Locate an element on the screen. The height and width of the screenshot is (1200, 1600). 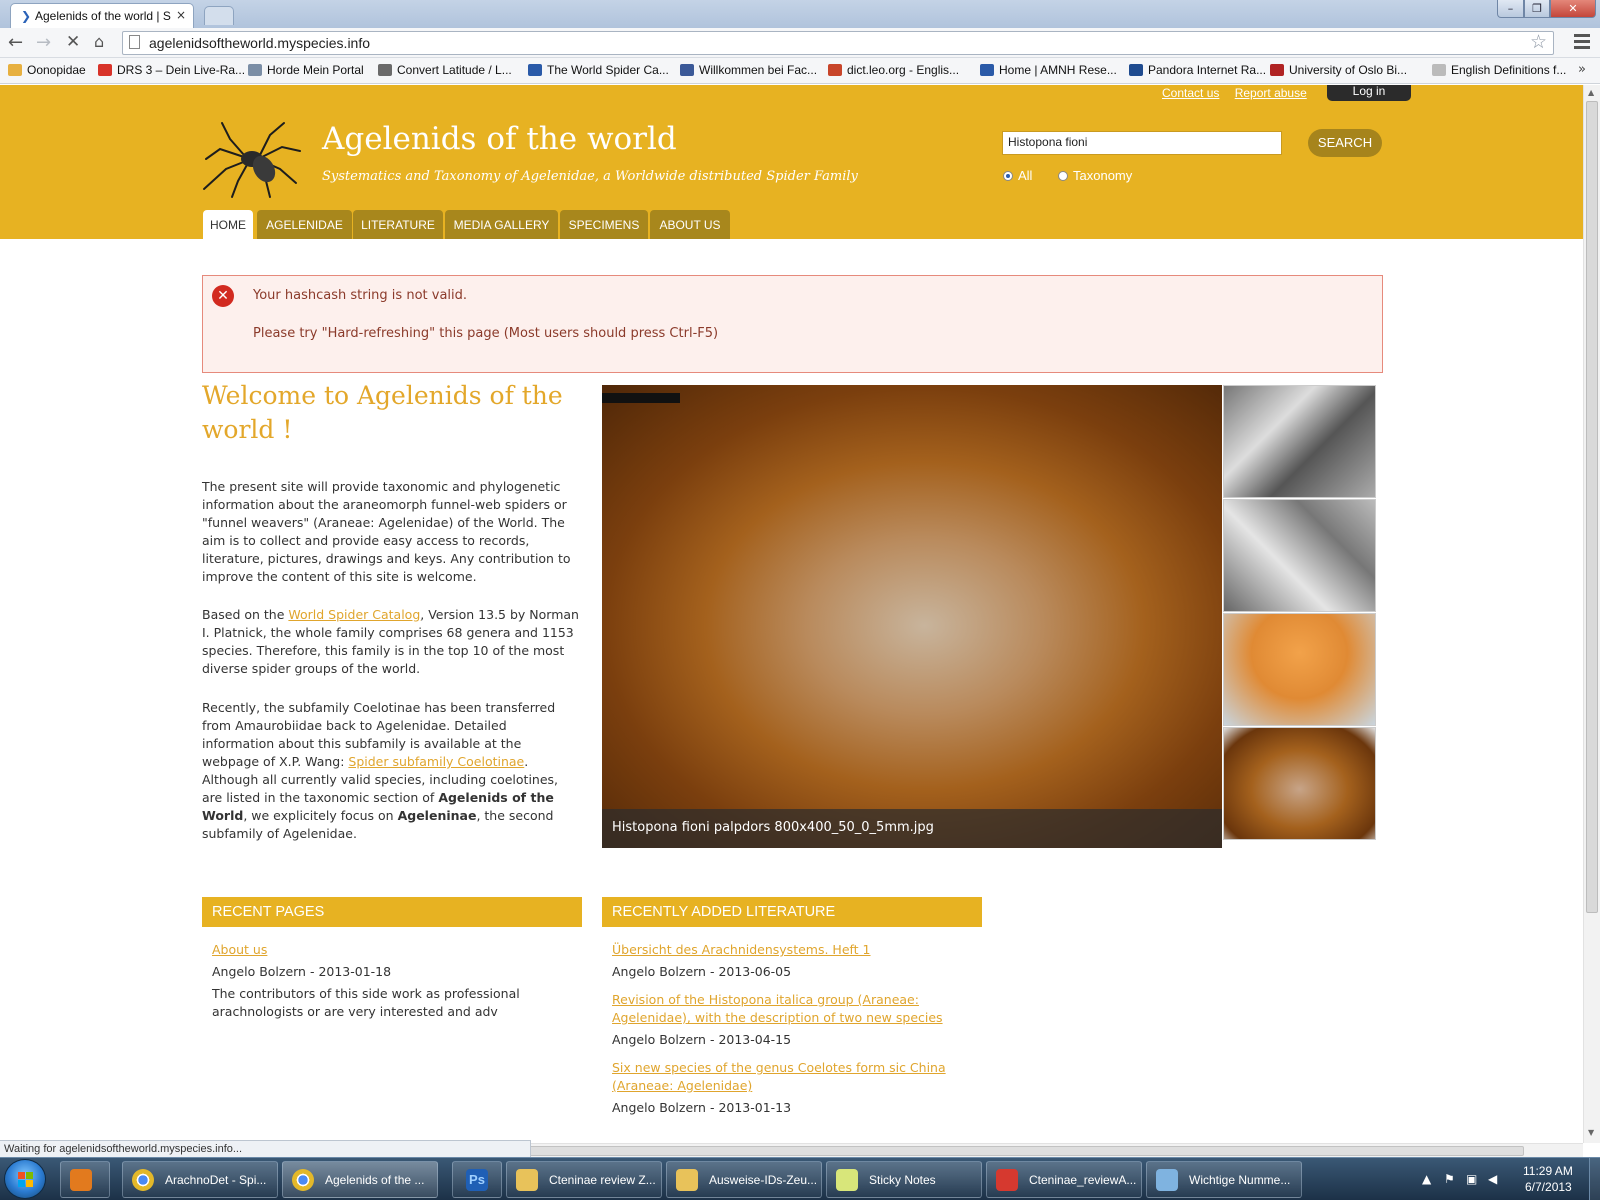
search-button: SEARCH is located at coordinates (1345, 143).